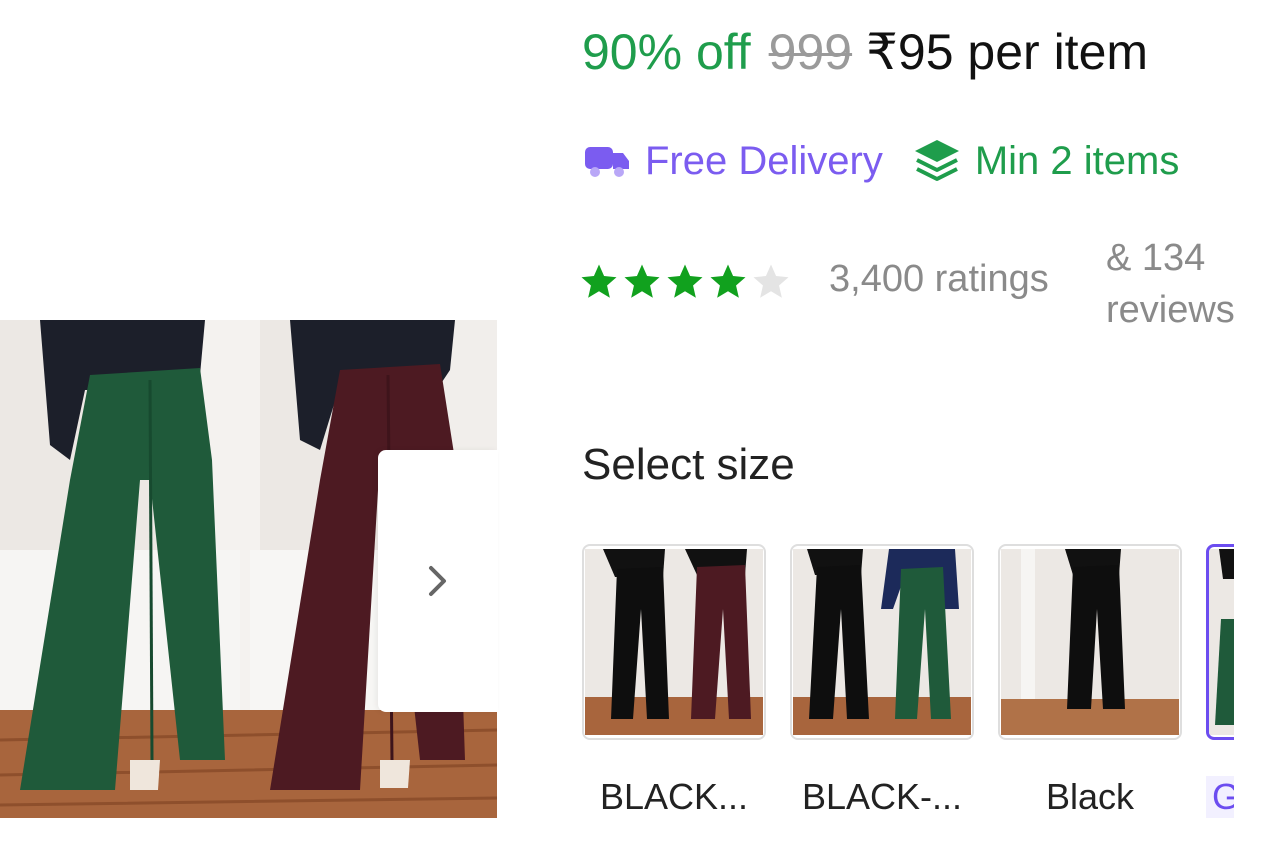 The image size is (1280, 846). I want to click on min-items-badge: Min 2 items, so click(1046, 161).